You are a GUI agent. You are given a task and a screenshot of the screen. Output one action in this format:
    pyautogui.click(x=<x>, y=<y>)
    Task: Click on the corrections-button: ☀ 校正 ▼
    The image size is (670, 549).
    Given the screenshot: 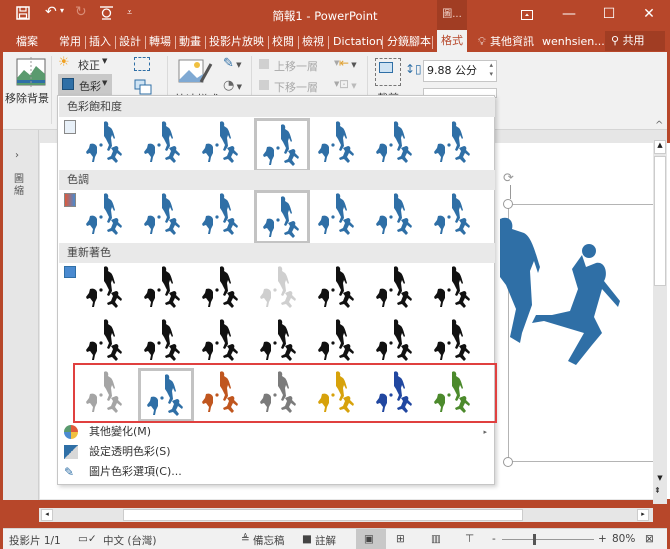 What is the action you would take?
    pyautogui.click(x=83, y=64)
    